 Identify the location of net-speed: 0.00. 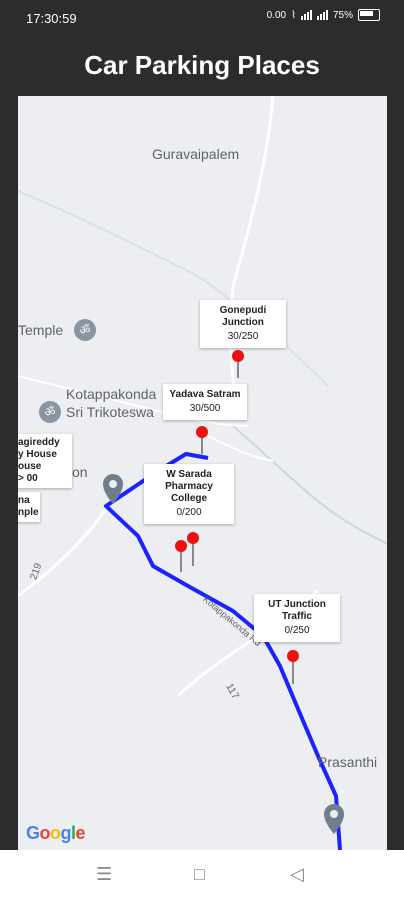
(276, 15).